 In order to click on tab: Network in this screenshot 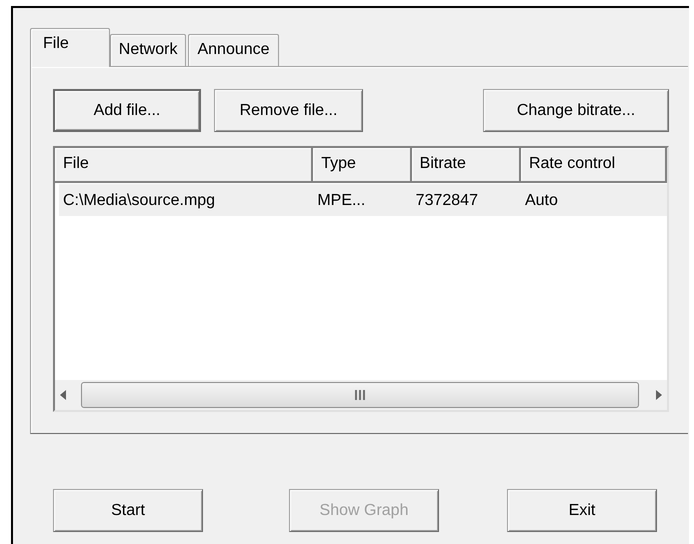, I will do `click(148, 50)`.